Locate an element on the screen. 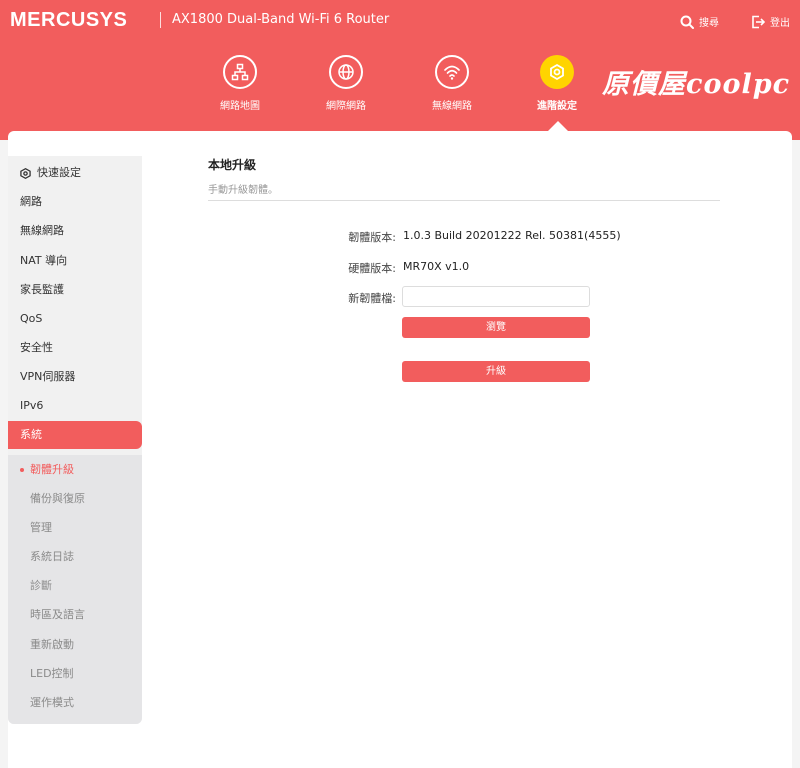  logout-button: 登出 is located at coordinates (770, 21).